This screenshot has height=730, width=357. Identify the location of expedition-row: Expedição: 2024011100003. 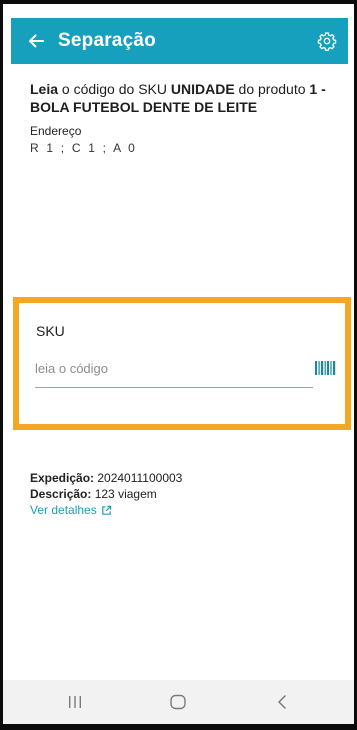
(106, 478).